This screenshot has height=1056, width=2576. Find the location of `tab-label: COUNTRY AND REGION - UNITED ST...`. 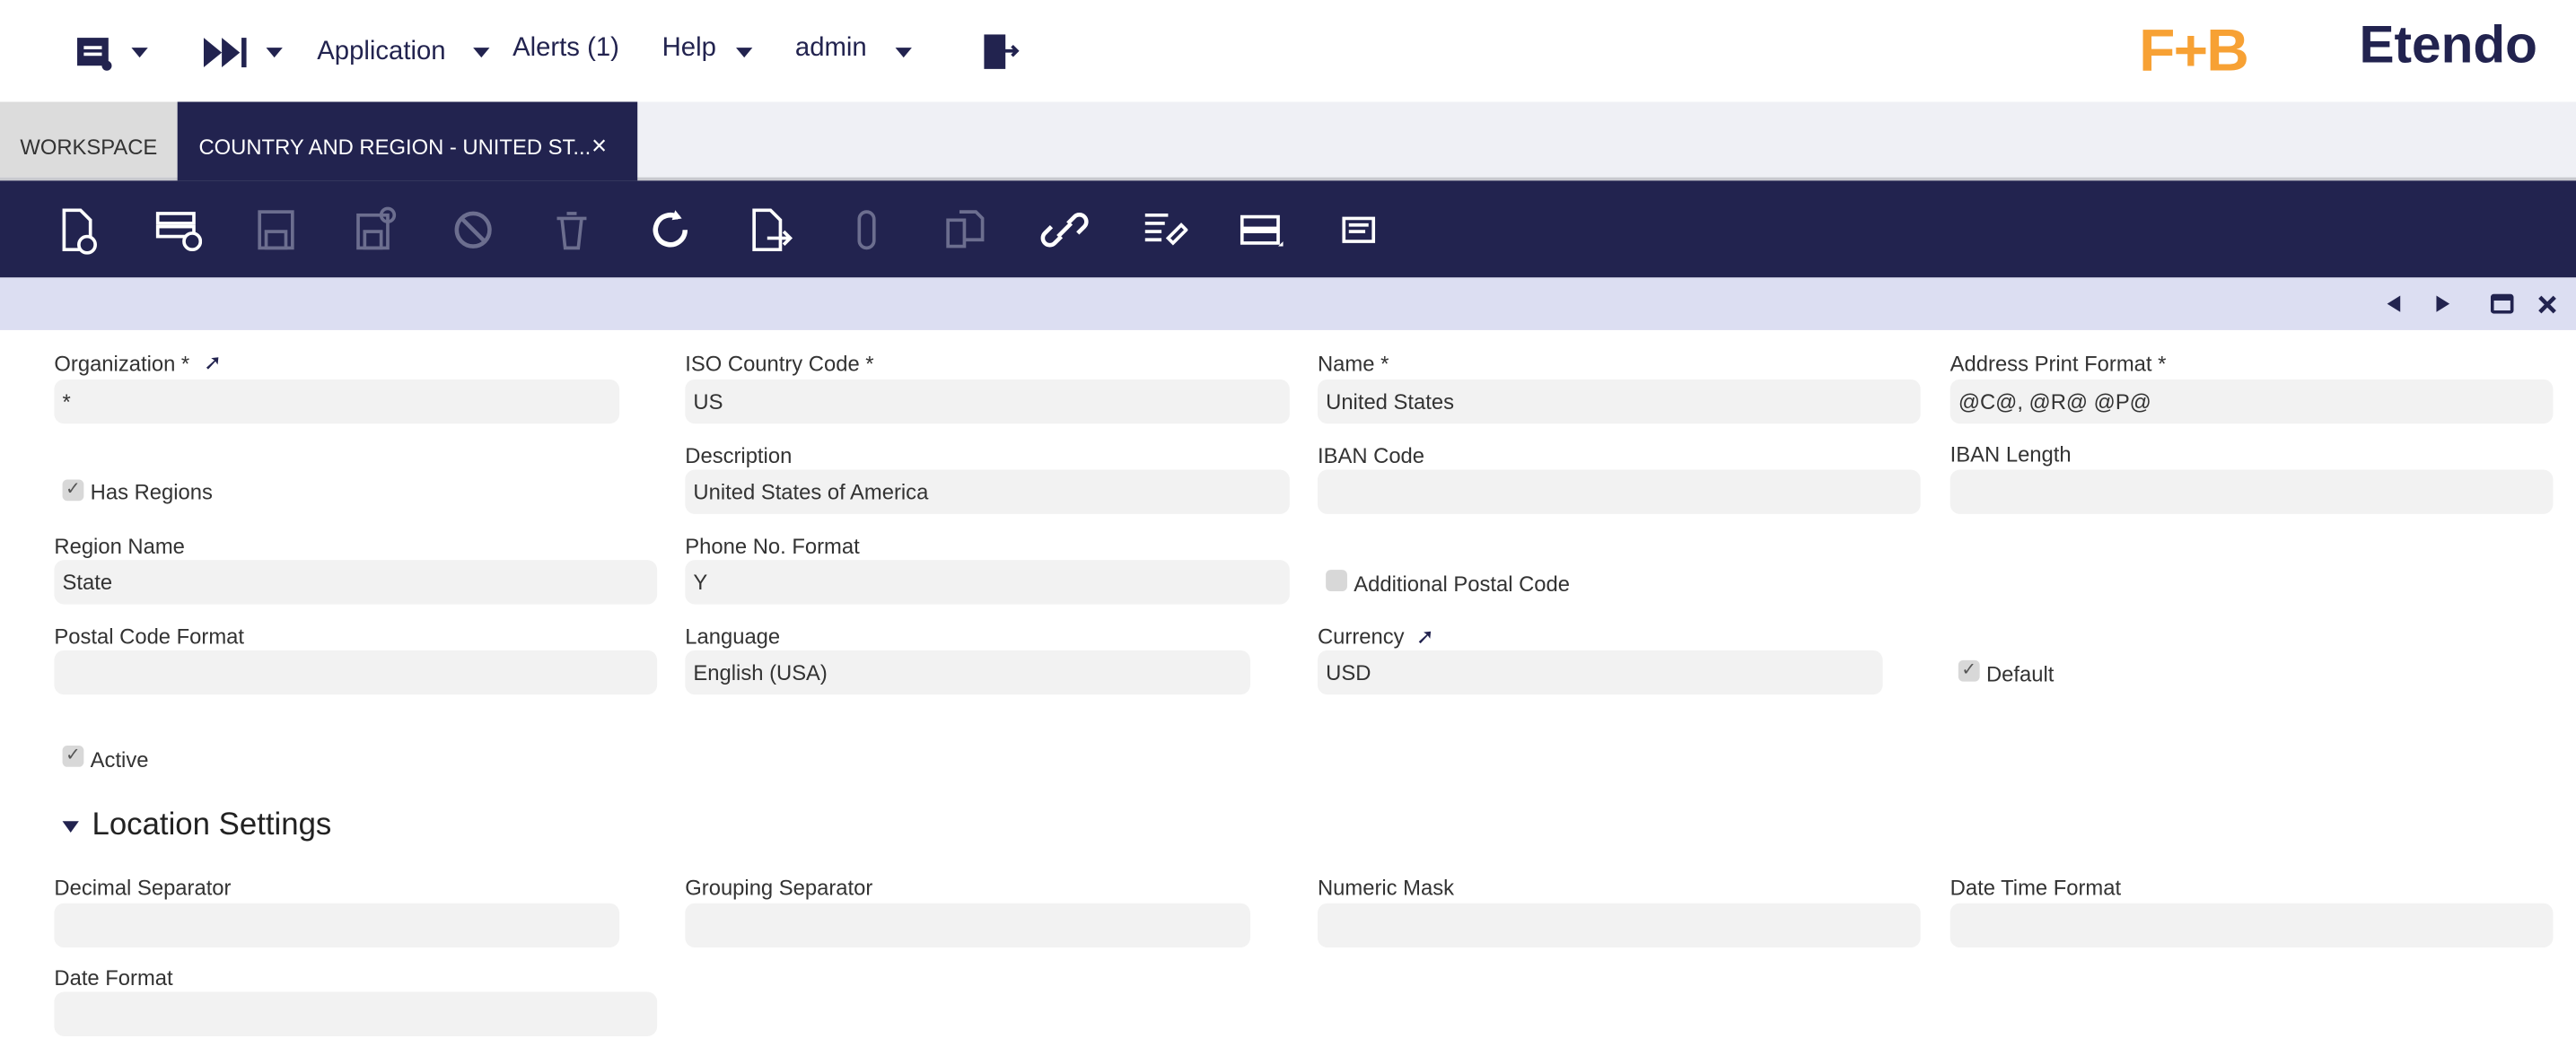

tab-label: COUNTRY AND REGION - UNITED ST... is located at coordinates (394, 147).